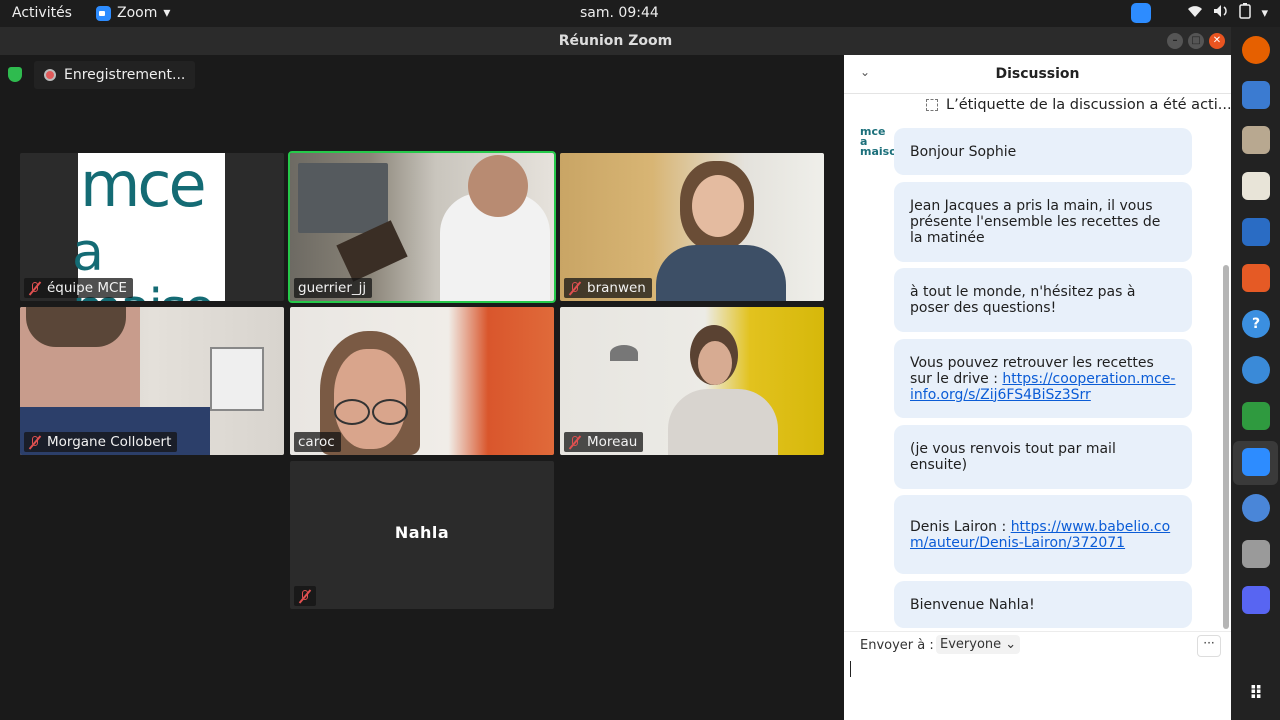  I want to click on chat-header: ⌄ Discussion, so click(1037, 74).